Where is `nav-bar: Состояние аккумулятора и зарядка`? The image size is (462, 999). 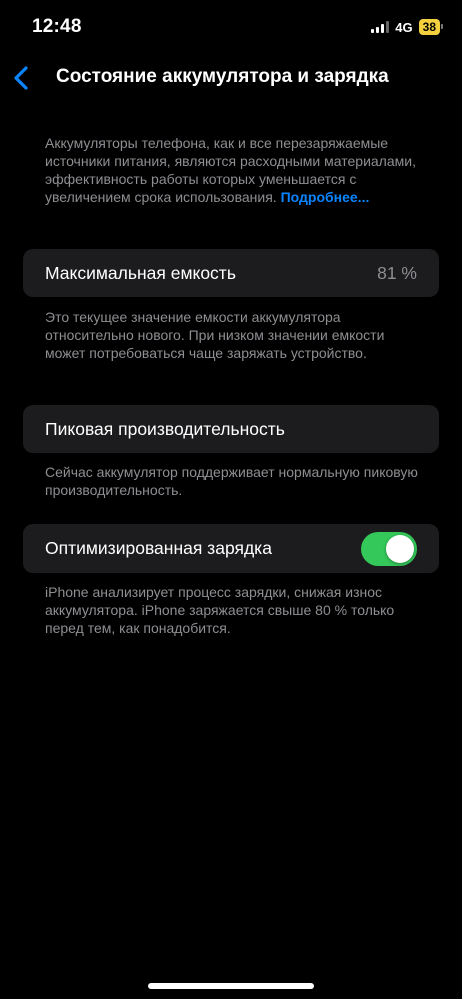
nav-bar: Состояние аккумулятора и зарядка is located at coordinates (231, 78).